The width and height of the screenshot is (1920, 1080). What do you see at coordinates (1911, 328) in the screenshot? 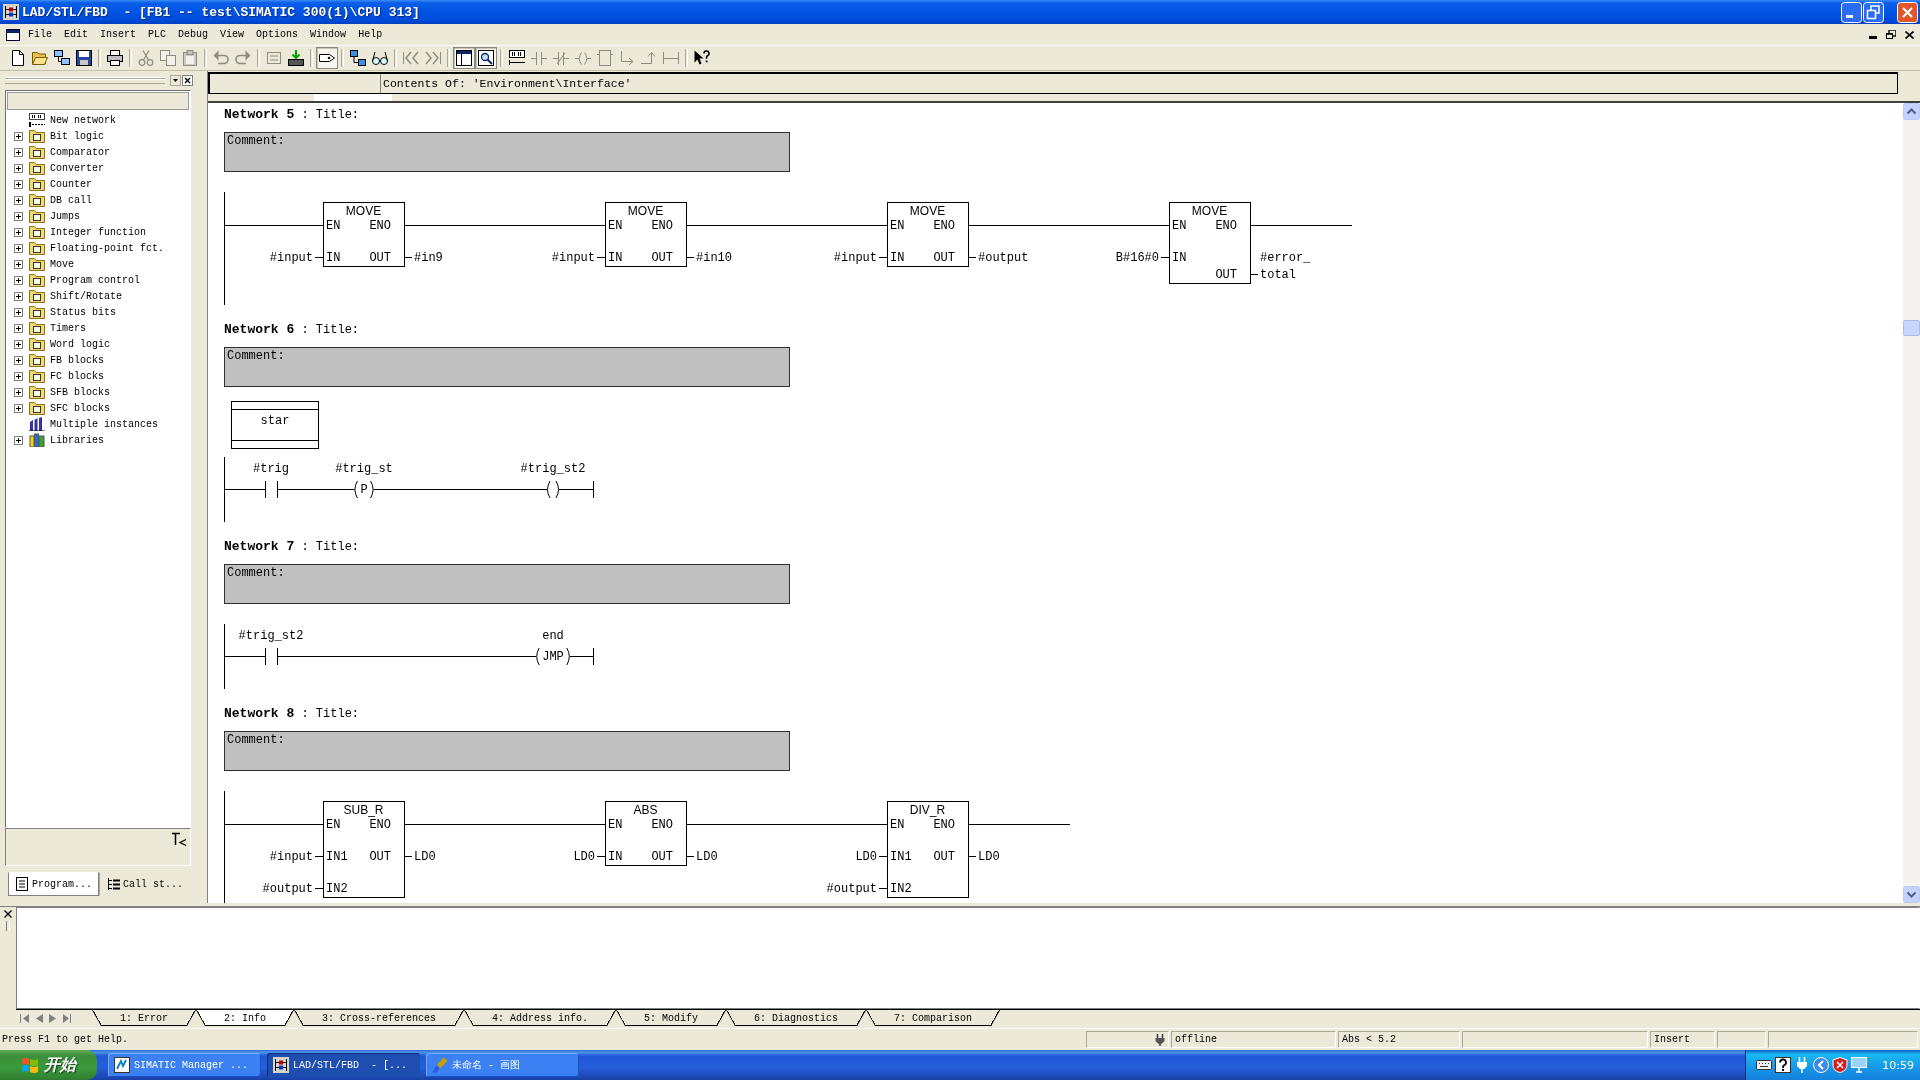
I see `scrollbar-thumb` at bounding box center [1911, 328].